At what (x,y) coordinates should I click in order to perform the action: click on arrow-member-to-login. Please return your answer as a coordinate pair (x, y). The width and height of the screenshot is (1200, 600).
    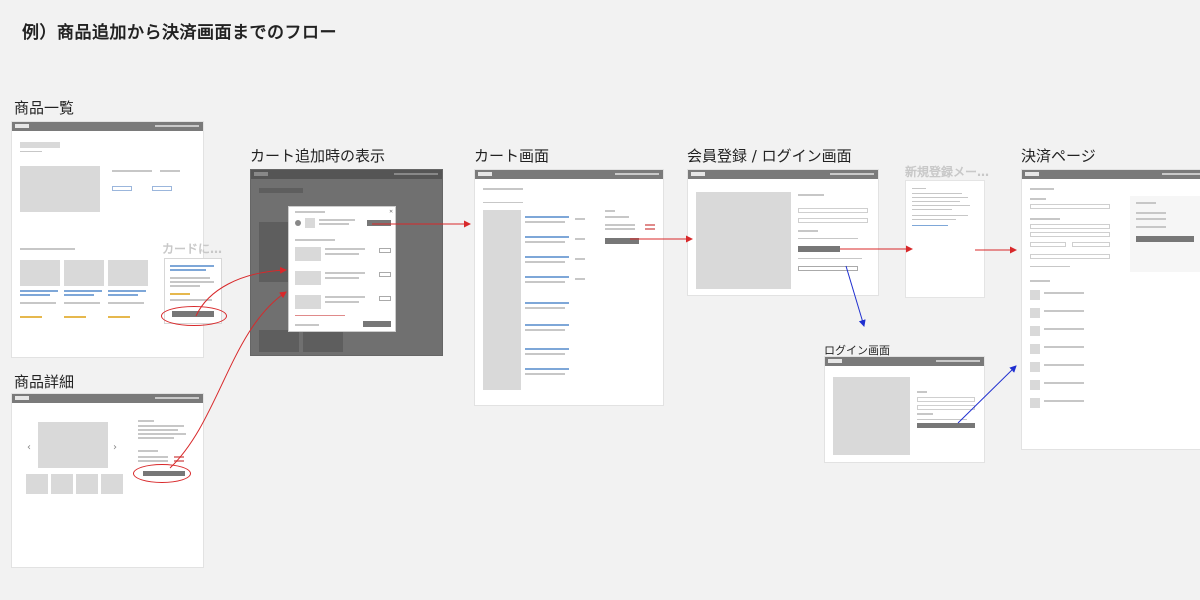
    Looking at the image, I should click on (855, 296).